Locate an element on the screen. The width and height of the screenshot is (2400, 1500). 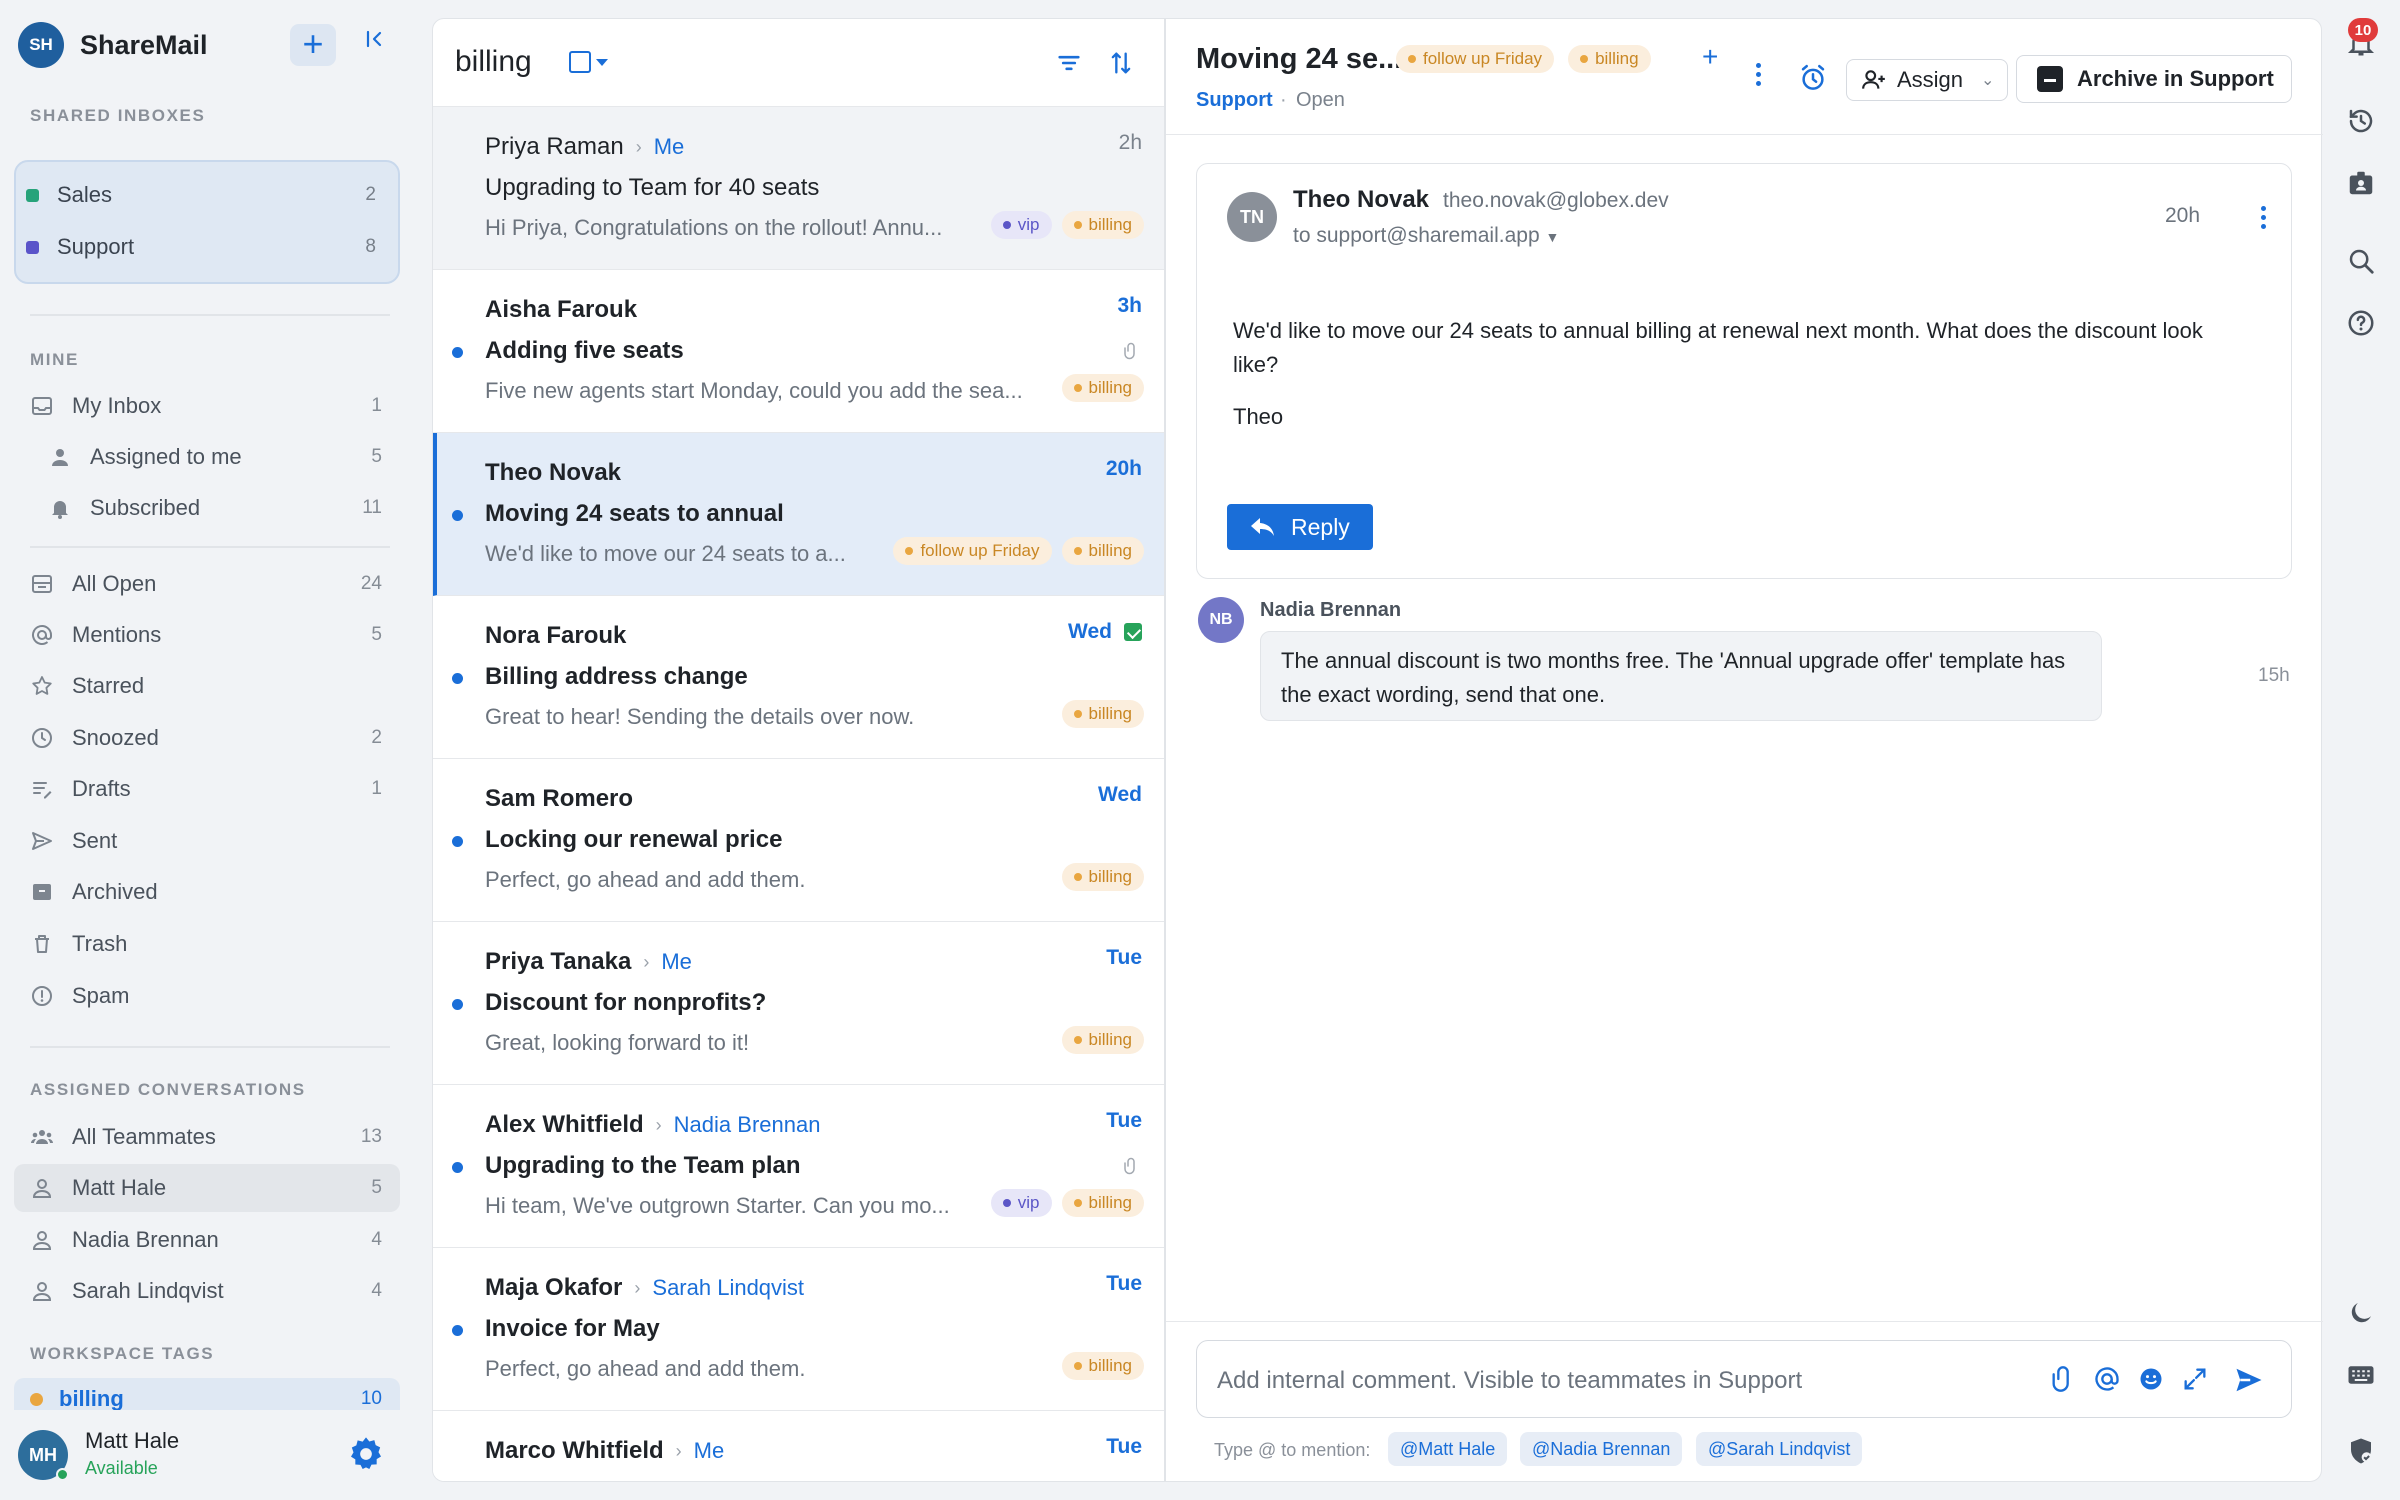
at-icon is located at coordinates (2108, 1380).